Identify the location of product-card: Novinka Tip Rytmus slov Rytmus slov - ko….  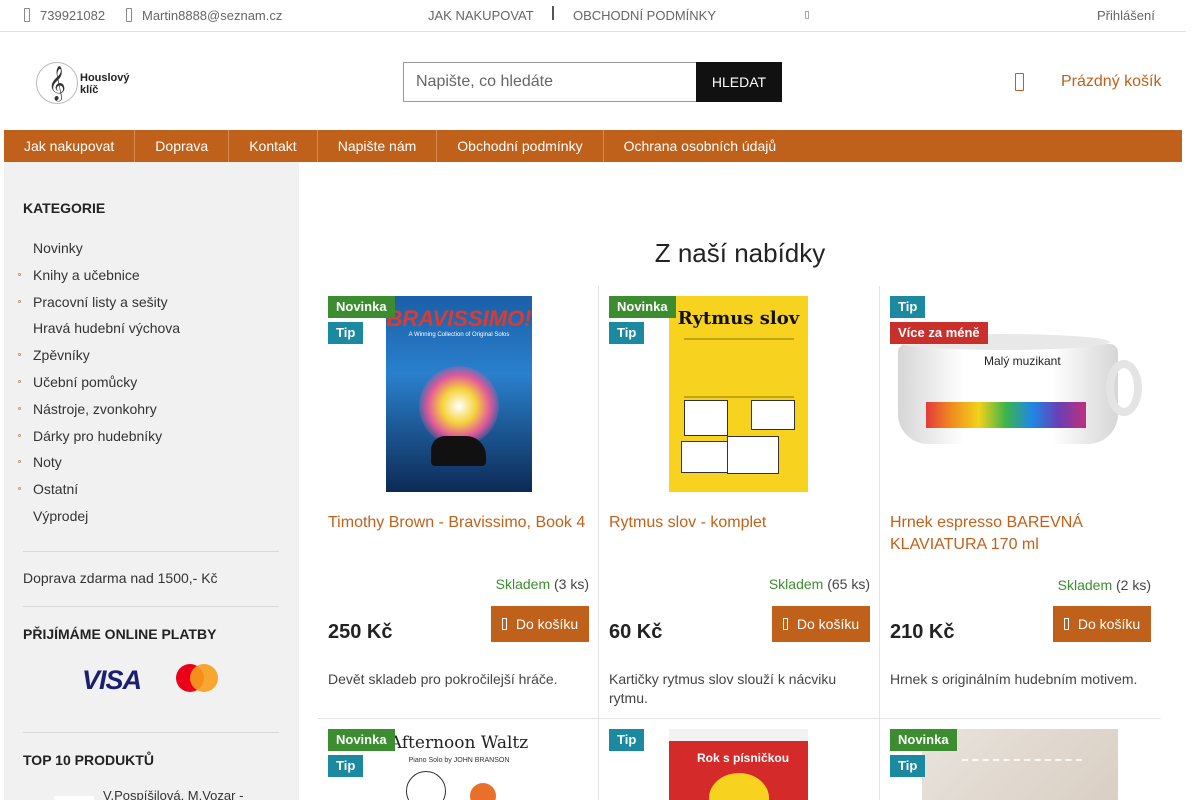
(739, 506).